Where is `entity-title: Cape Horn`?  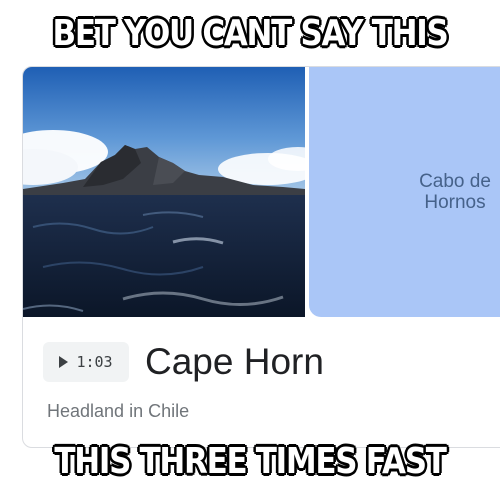 entity-title: Cape Horn is located at coordinates (234, 361).